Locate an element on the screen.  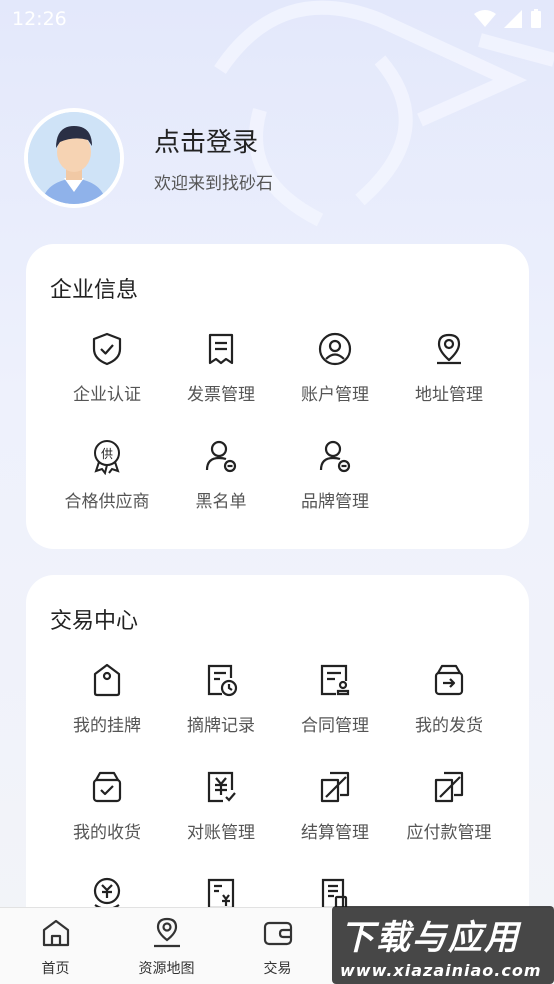
menu-label: 企业认证 is located at coordinates (107, 395).